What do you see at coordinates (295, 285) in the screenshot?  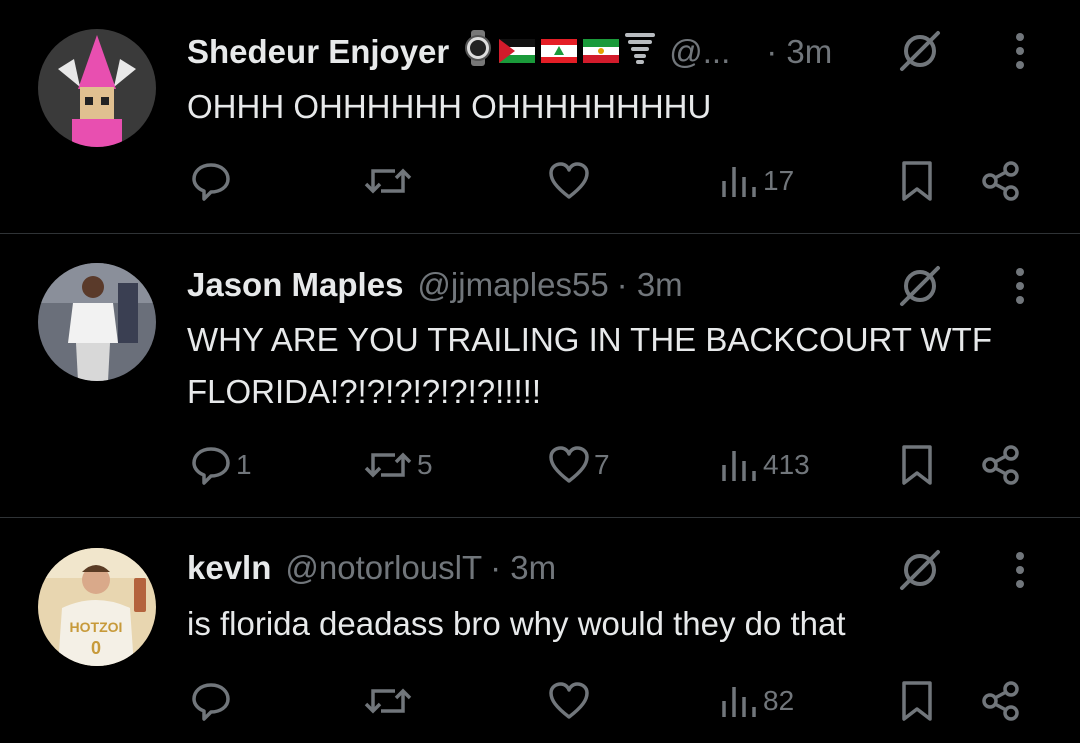 I see `author-name: Jason Maples` at bounding box center [295, 285].